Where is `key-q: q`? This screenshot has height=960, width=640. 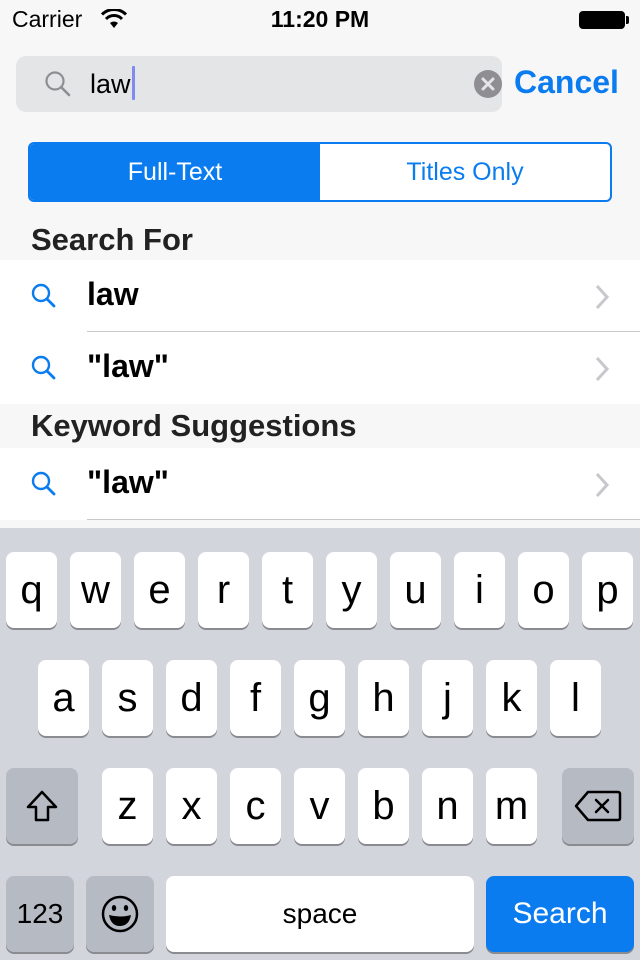 key-q: q is located at coordinates (31, 590).